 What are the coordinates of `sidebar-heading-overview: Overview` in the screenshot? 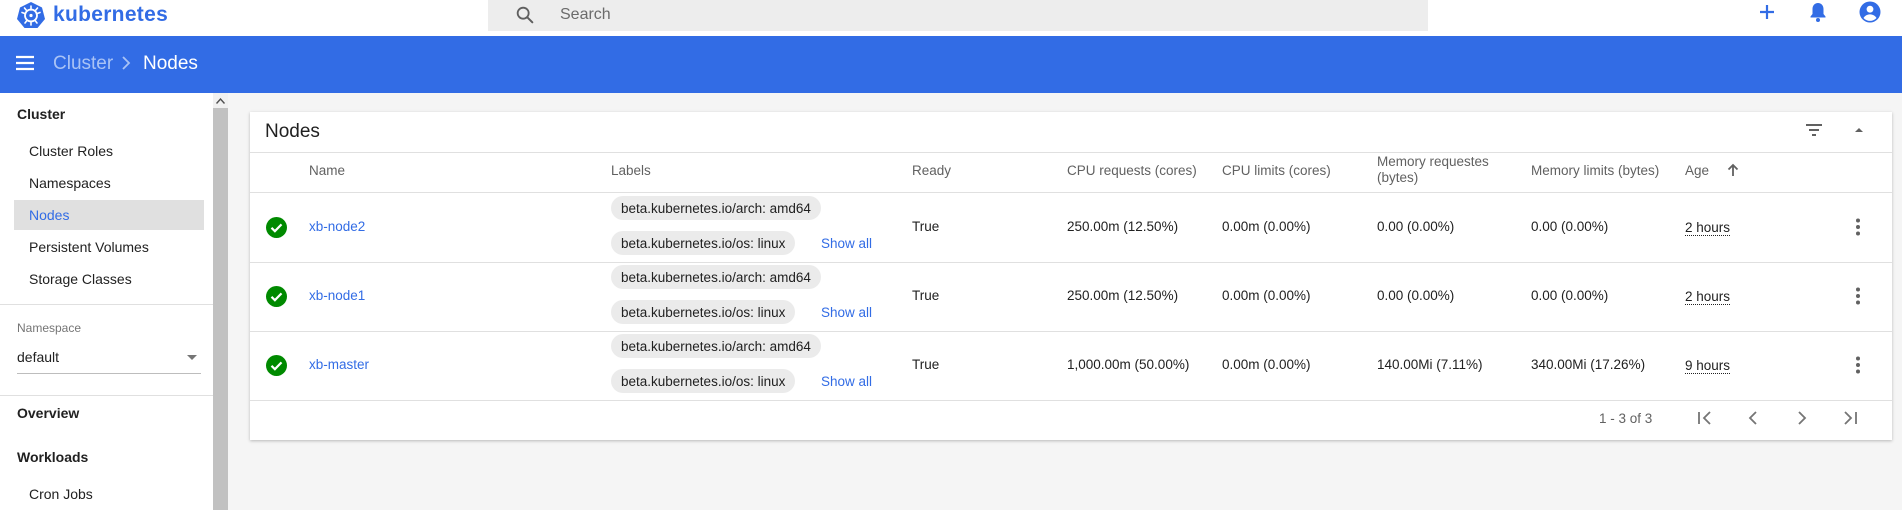 It's located at (48, 413).